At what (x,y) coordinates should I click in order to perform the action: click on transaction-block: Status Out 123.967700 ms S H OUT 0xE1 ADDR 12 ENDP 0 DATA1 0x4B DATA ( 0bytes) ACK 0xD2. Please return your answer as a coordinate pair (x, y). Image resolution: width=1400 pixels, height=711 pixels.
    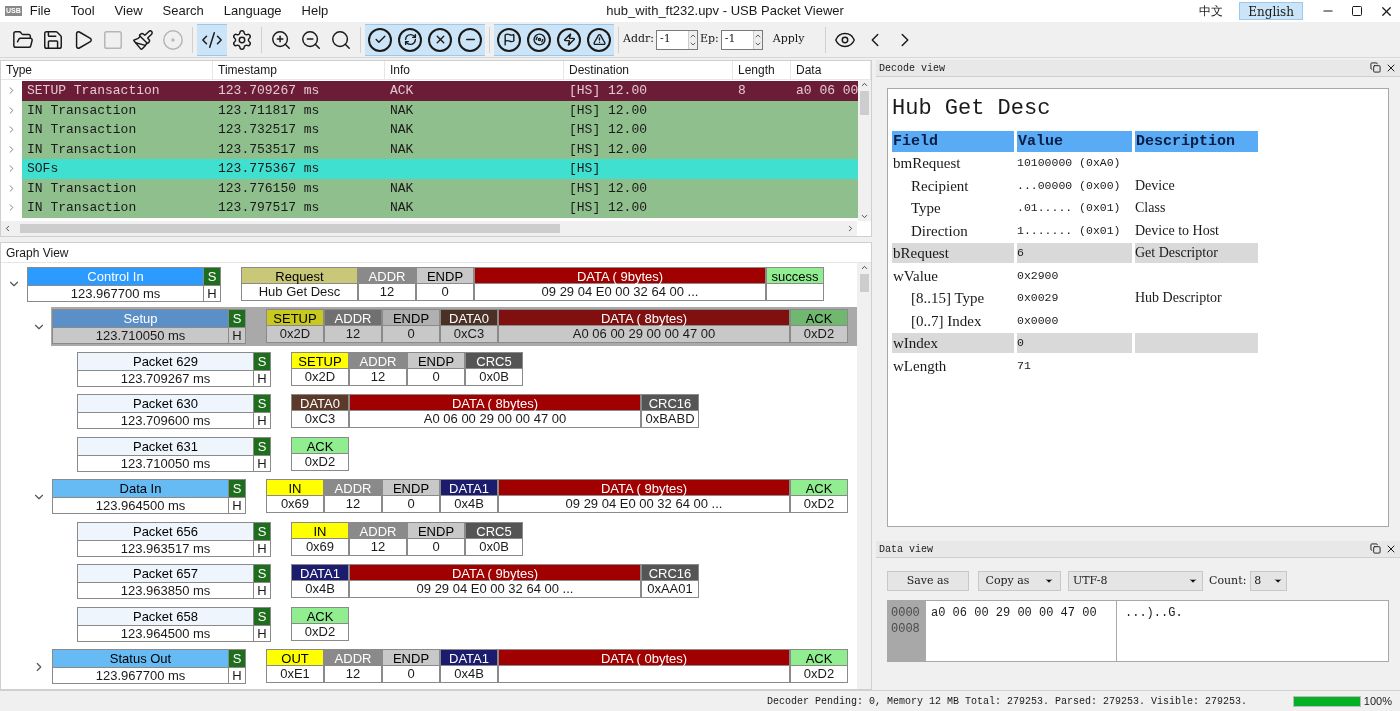
    Looking at the image, I should click on (454, 667).